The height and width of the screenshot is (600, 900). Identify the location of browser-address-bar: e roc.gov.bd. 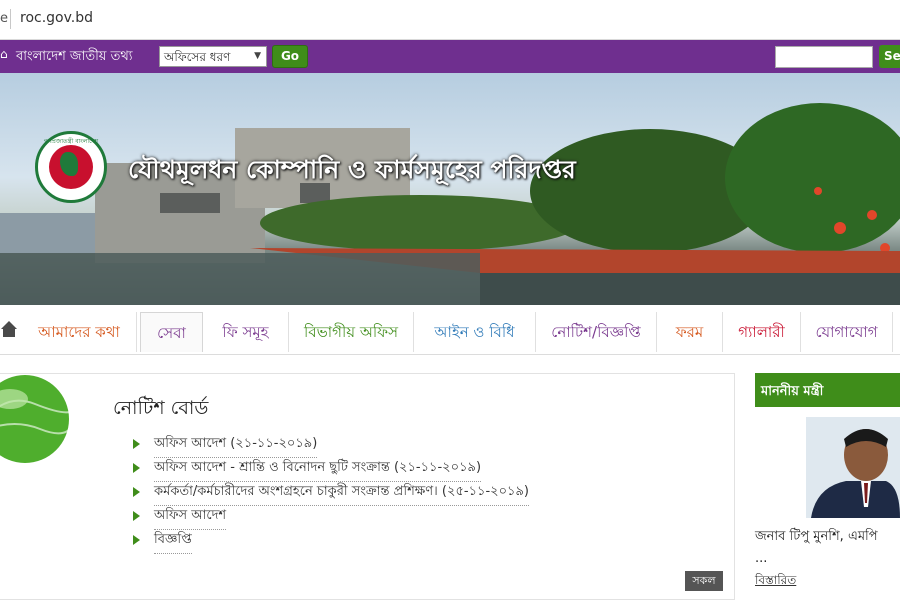
(450, 20).